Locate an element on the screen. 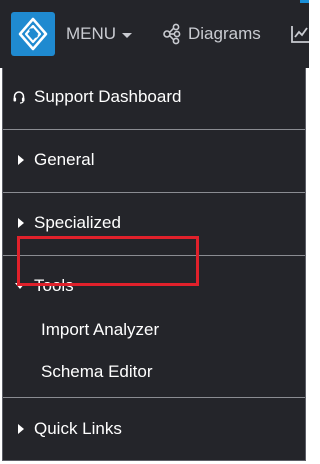 The image size is (320, 464). menu-item-label: Specialized is located at coordinates (77, 222).